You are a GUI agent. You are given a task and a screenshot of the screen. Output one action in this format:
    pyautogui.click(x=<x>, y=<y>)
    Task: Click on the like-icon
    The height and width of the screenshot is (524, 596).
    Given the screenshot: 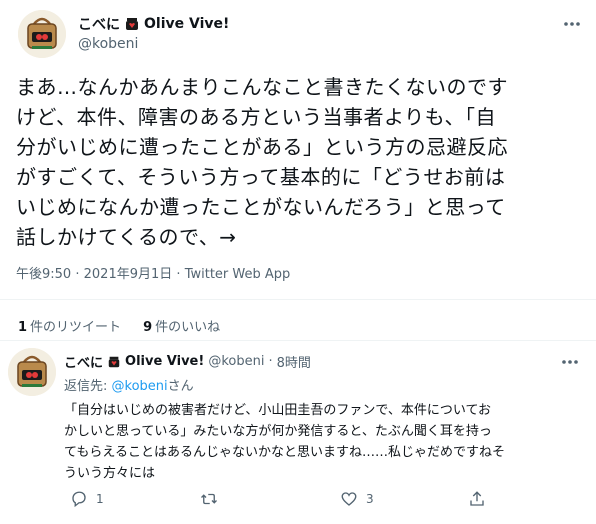 What is the action you would take?
    pyautogui.click(x=349, y=499)
    